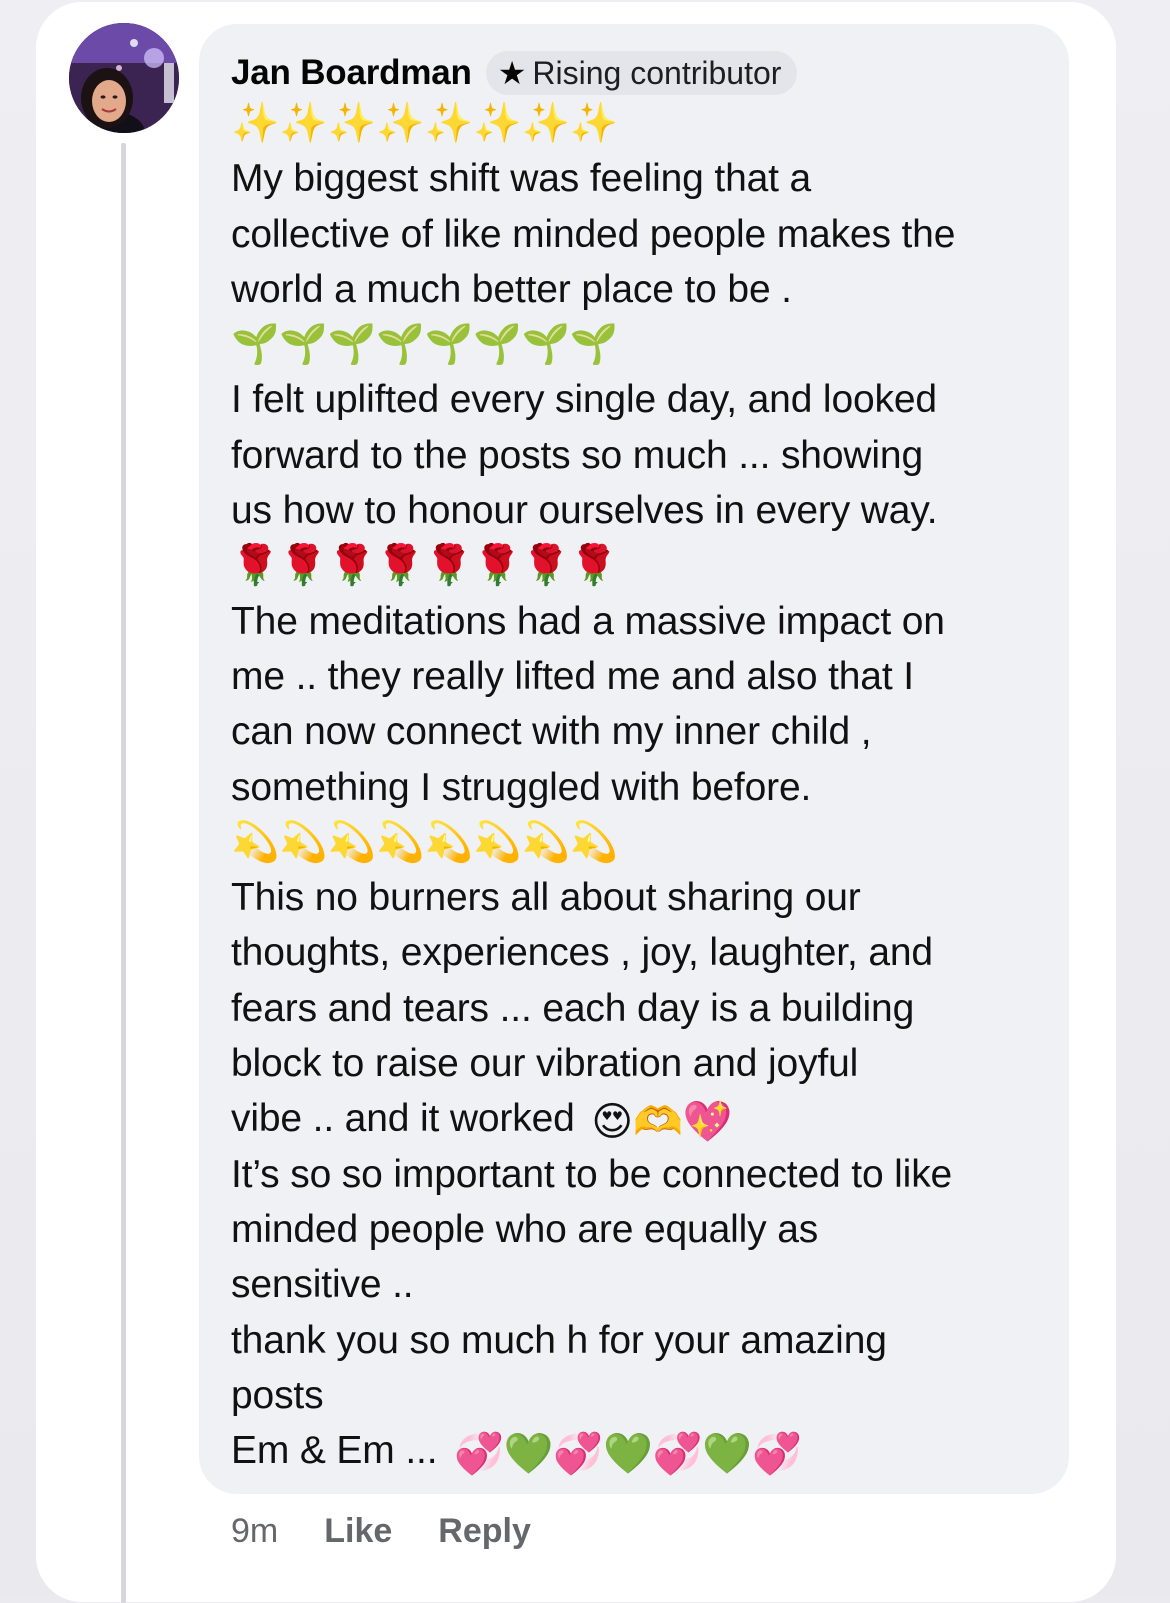  I want to click on comment-header: Jan Boardman ★ Rising contributor, so click(514, 73).